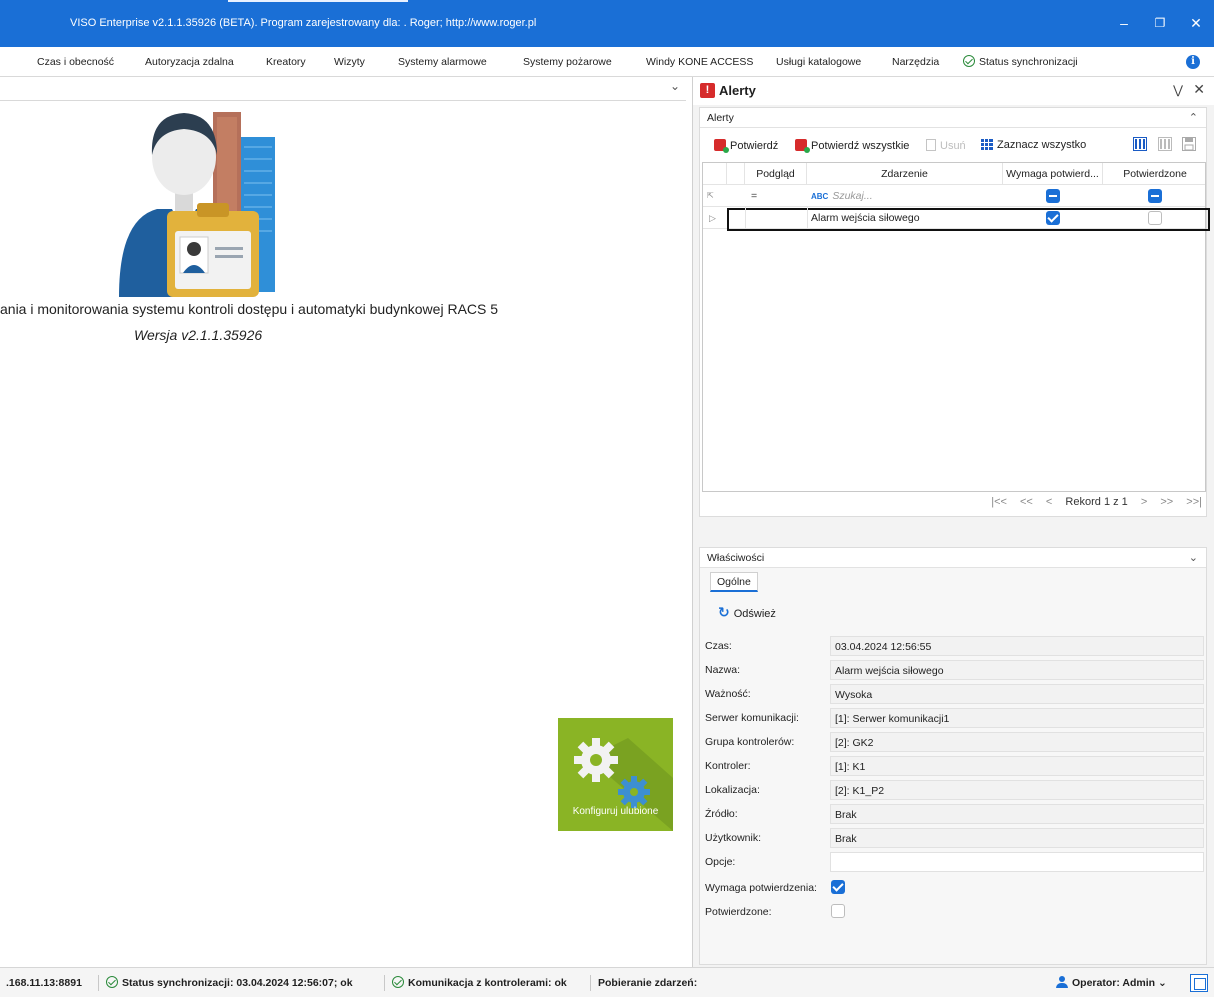  Describe the element at coordinates (1194, 502) in the screenshot. I see `last-page-button: >>|` at that location.